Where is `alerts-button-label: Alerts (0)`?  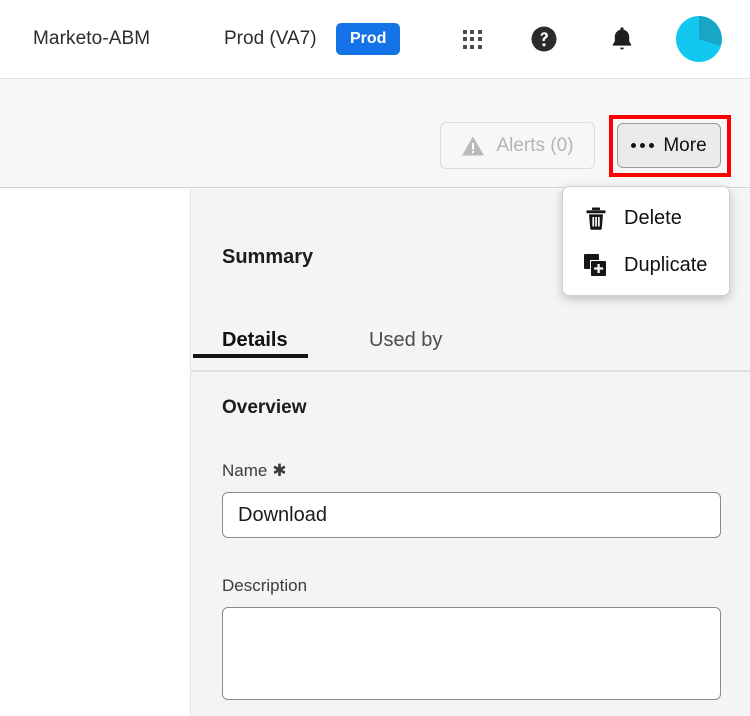 alerts-button-label: Alerts (0) is located at coordinates (535, 145).